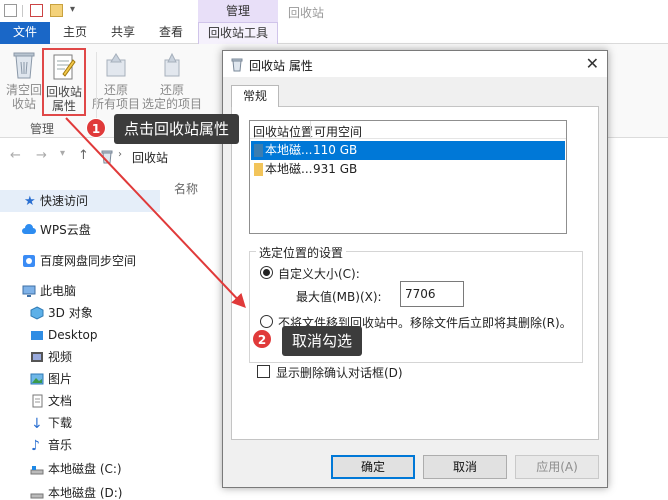  What do you see at coordinates (35, 446) in the screenshot?
I see `music-note-icon: ♪` at bounding box center [35, 446].